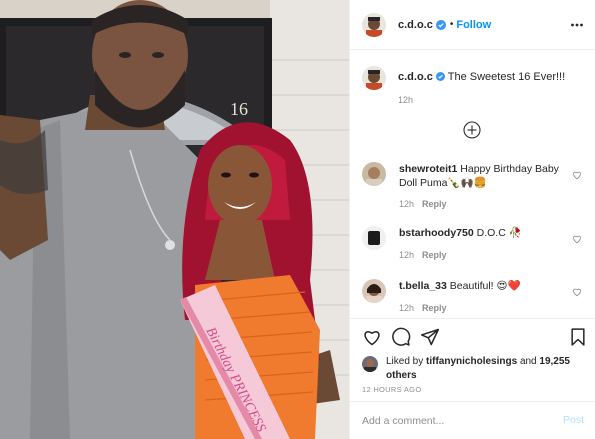  Describe the element at coordinates (578, 337) in the screenshot. I see `bookmark-icon` at that location.